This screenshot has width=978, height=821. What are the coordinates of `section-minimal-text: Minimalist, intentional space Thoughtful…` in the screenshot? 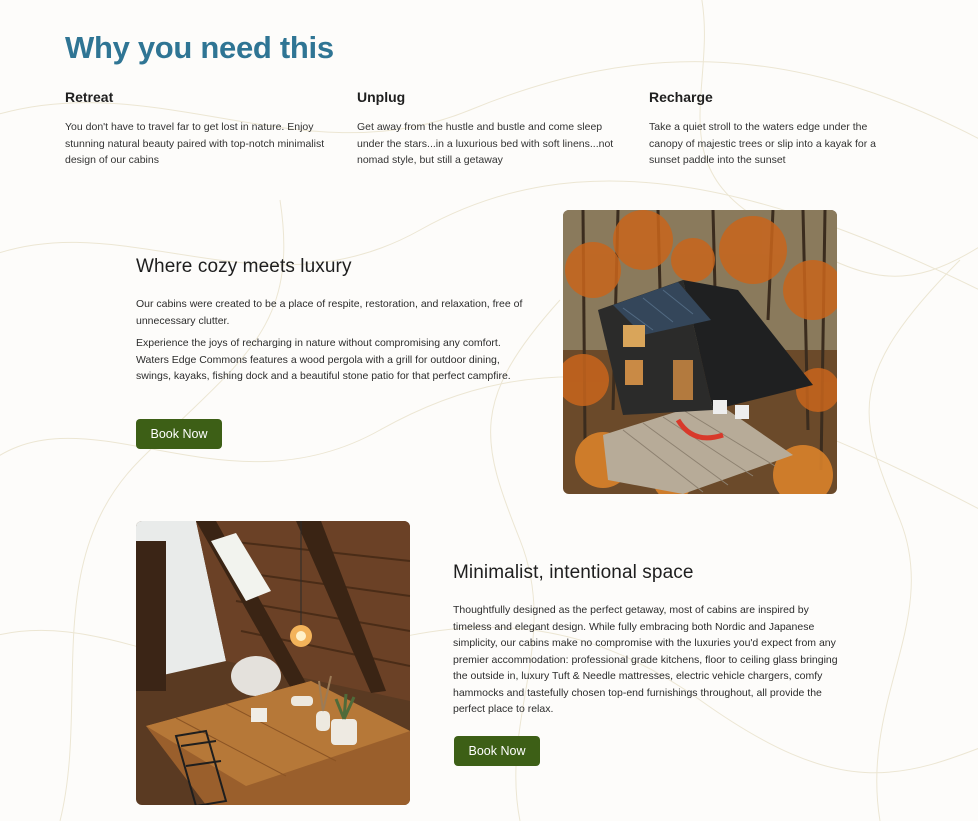 It's located at (645, 643).